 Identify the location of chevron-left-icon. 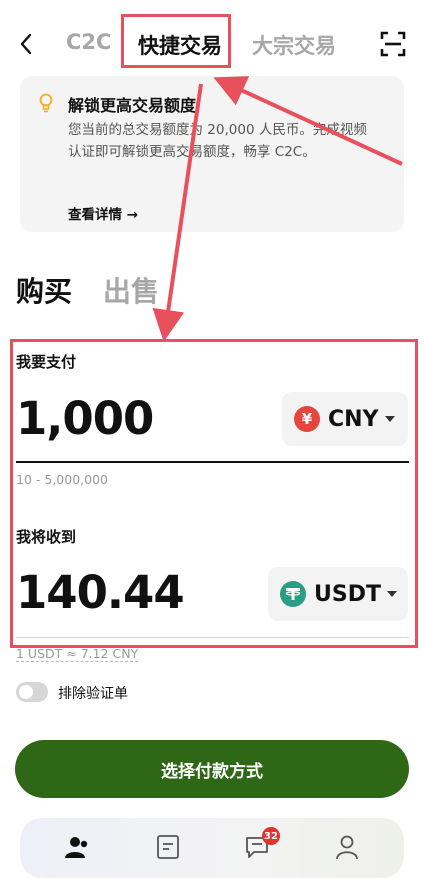
(26, 44).